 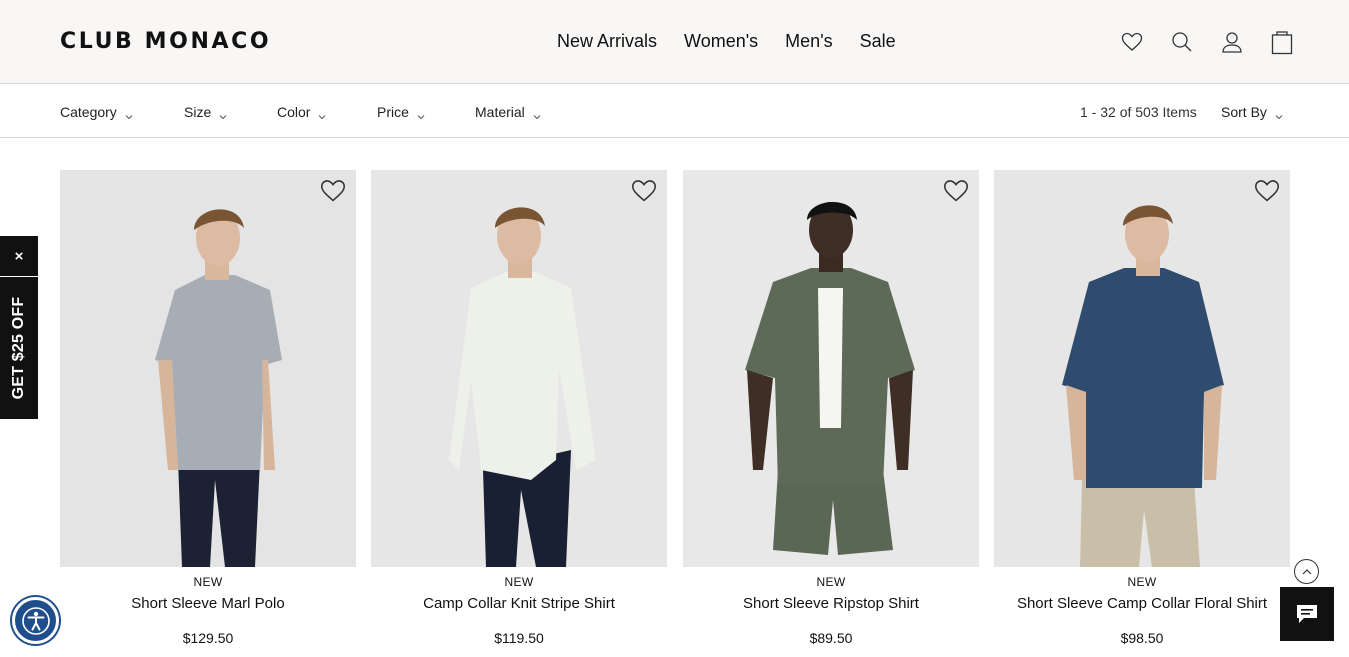 What do you see at coordinates (1142, 603) in the screenshot?
I see `product-name: Short Sleeve Camp Collar Floral Shirt` at bounding box center [1142, 603].